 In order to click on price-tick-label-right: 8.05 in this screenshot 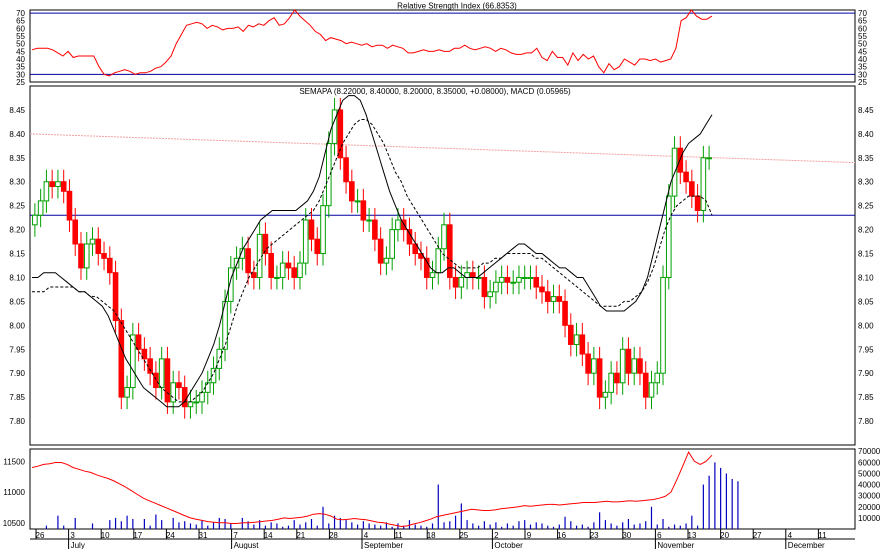, I will do `click(866, 301)`.